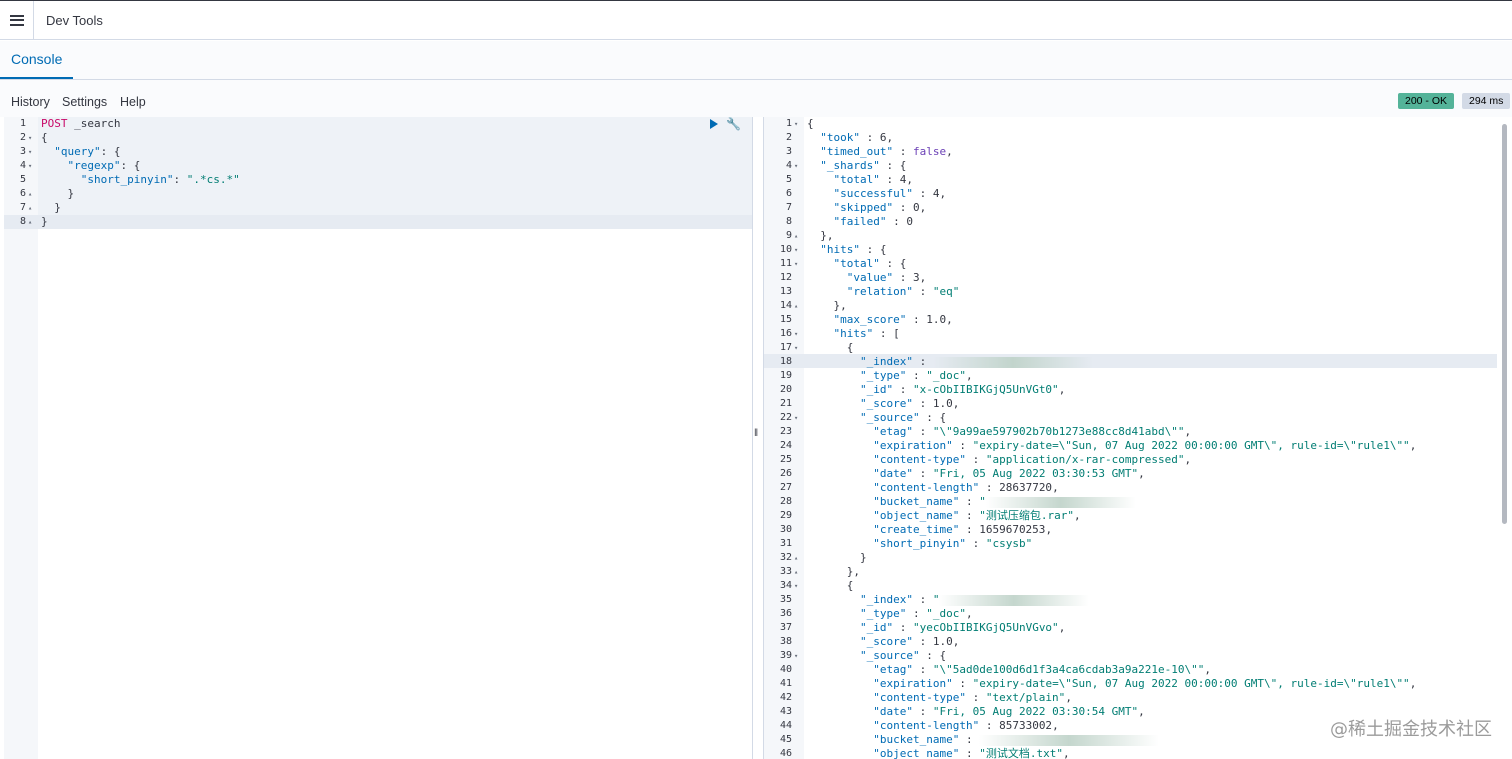 This screenshot has width=1512, height=759. What do you see at coordinates (785, 473) in the screenshot?
I see `line-number: 26` at bounding box center [785, 473].